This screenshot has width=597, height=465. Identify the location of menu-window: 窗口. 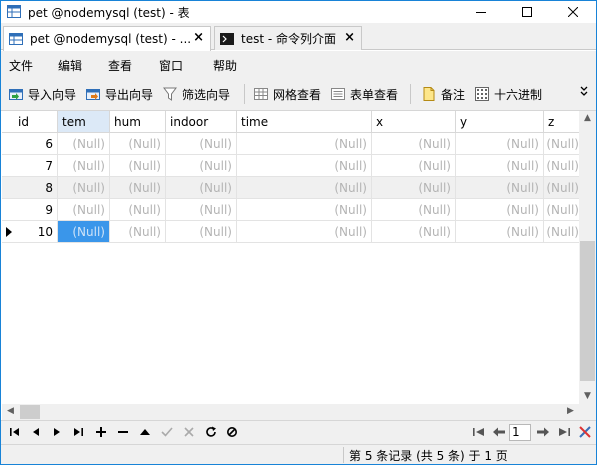
(171, 65).